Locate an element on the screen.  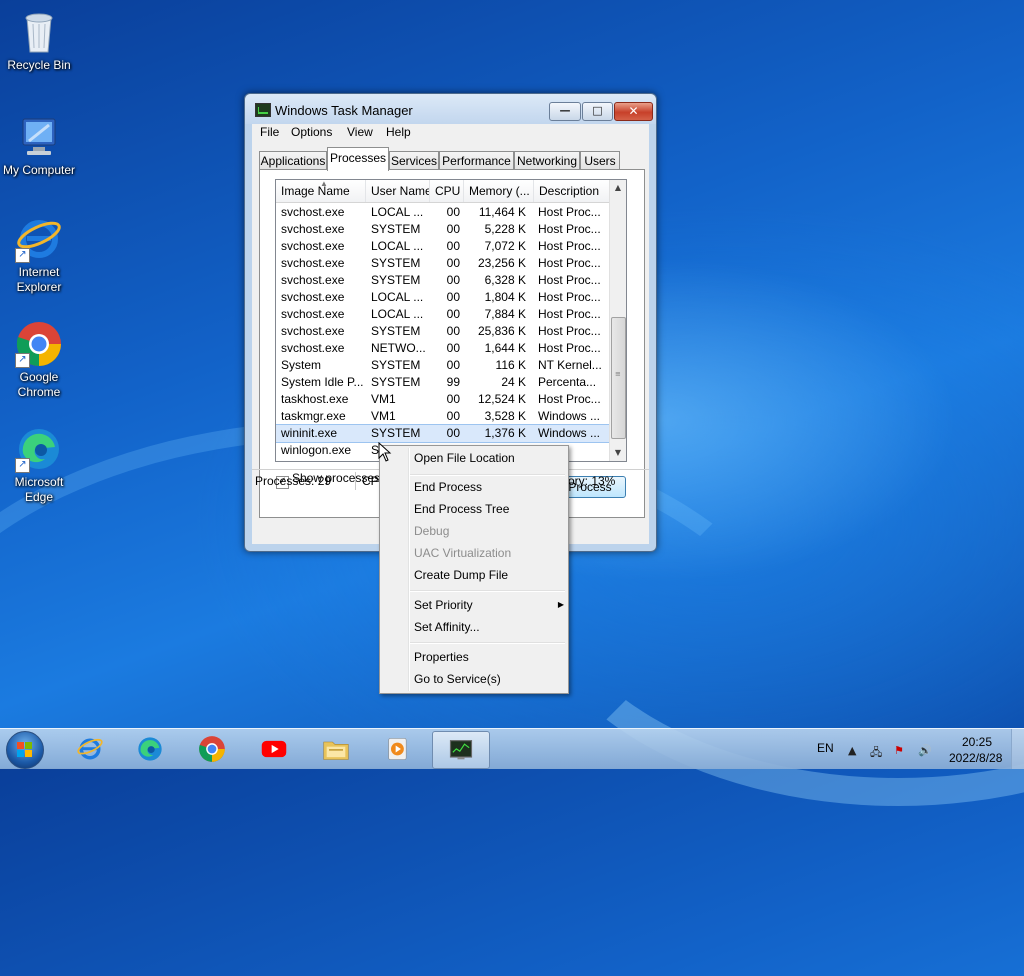
menu-file: File is located at coordinates (269, 132).